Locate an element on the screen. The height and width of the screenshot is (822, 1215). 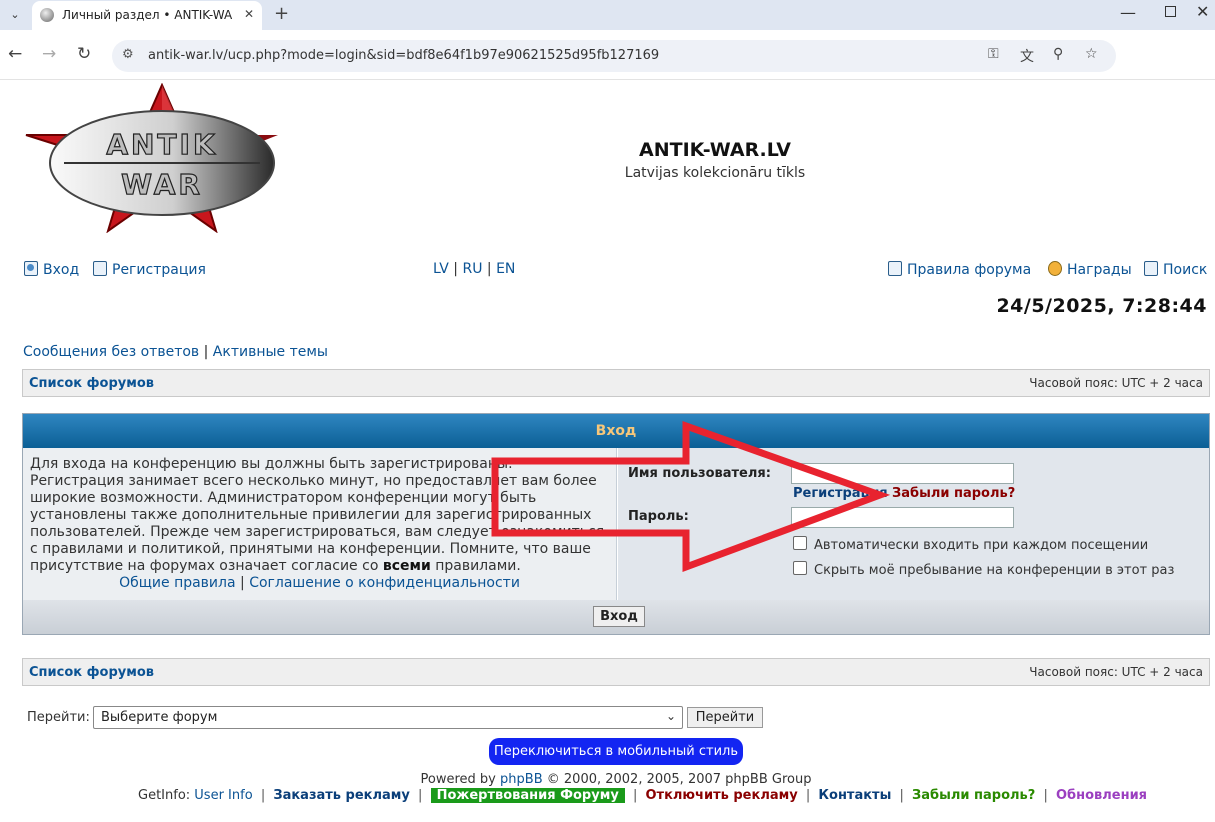
user-info-link: User Info is located at coordinates (223, 795).